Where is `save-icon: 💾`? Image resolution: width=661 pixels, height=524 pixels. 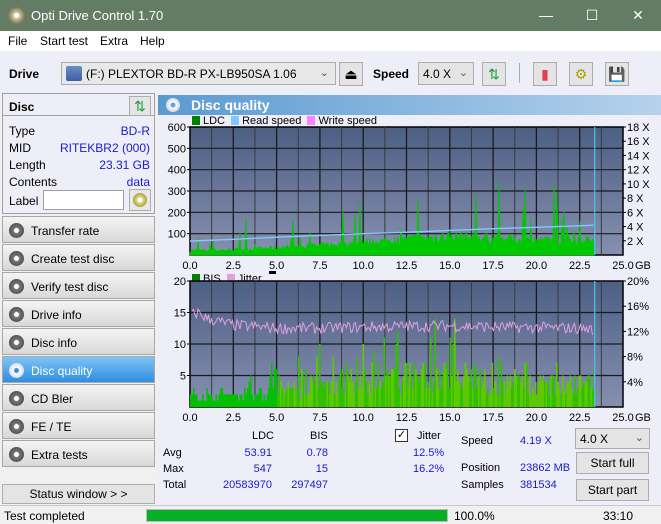
save-icon: 💾 is located at coordinates (617, 74).